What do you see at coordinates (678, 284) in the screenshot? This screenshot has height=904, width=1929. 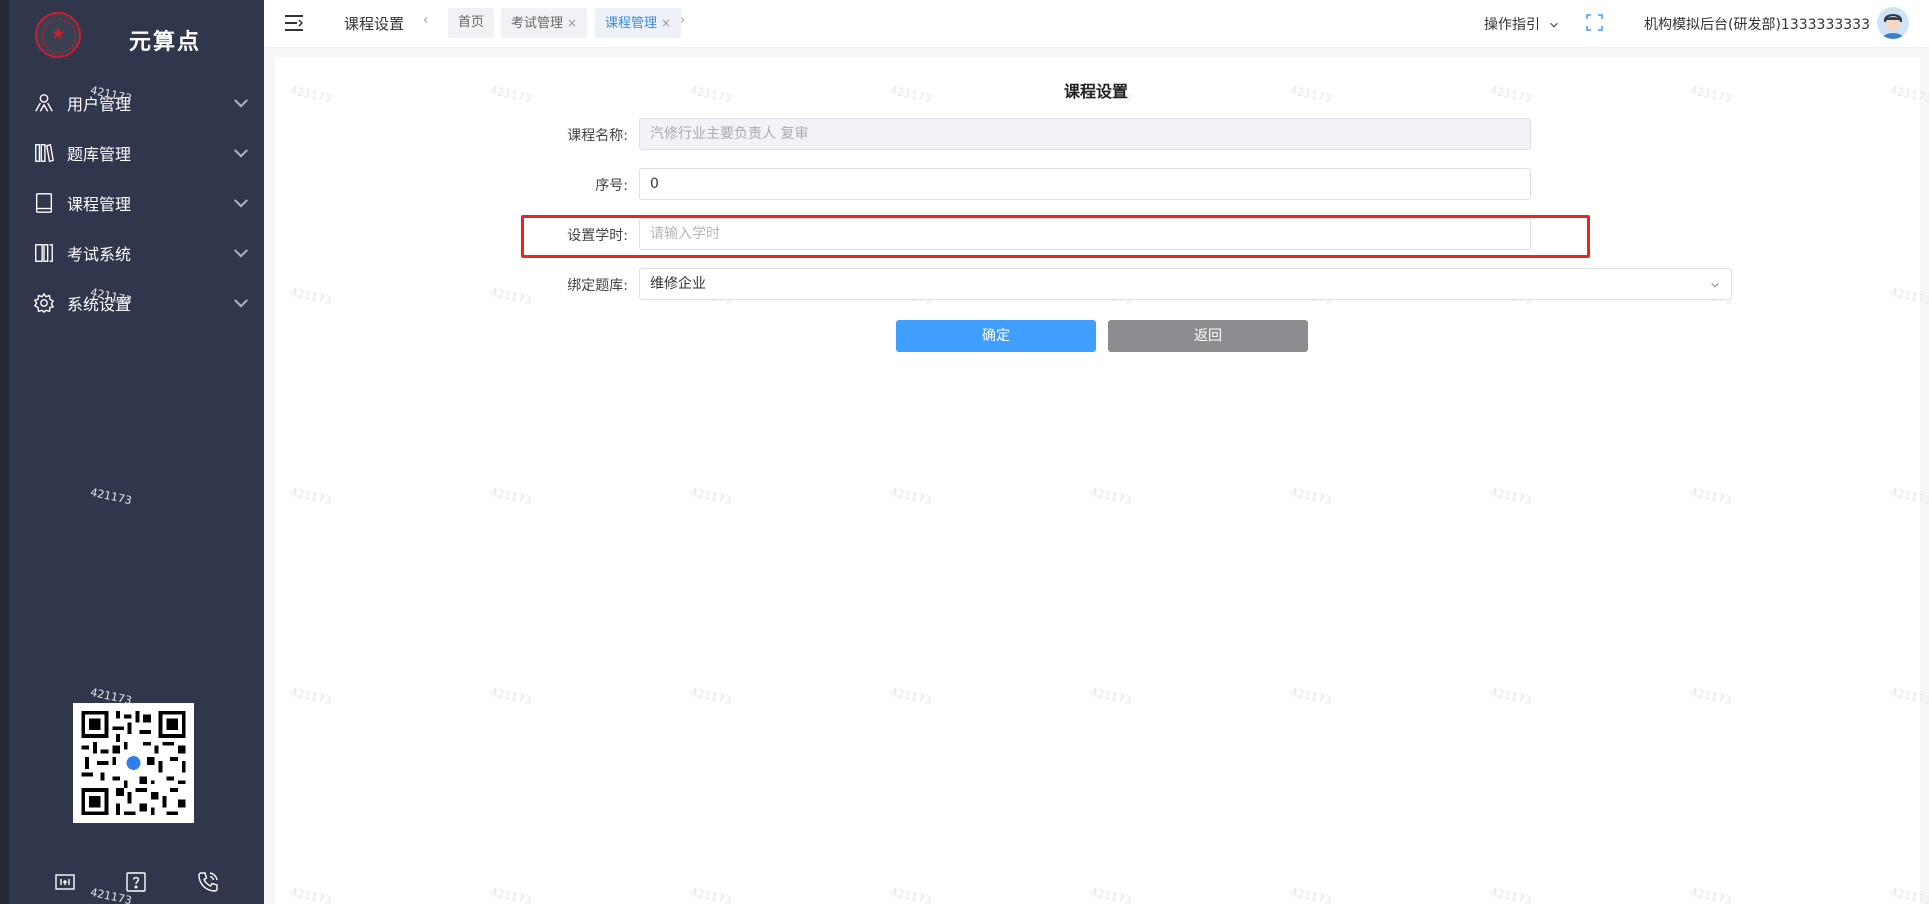 I see `bind-bank-selected-value: 维修企业` at bounding box center [678, 284].